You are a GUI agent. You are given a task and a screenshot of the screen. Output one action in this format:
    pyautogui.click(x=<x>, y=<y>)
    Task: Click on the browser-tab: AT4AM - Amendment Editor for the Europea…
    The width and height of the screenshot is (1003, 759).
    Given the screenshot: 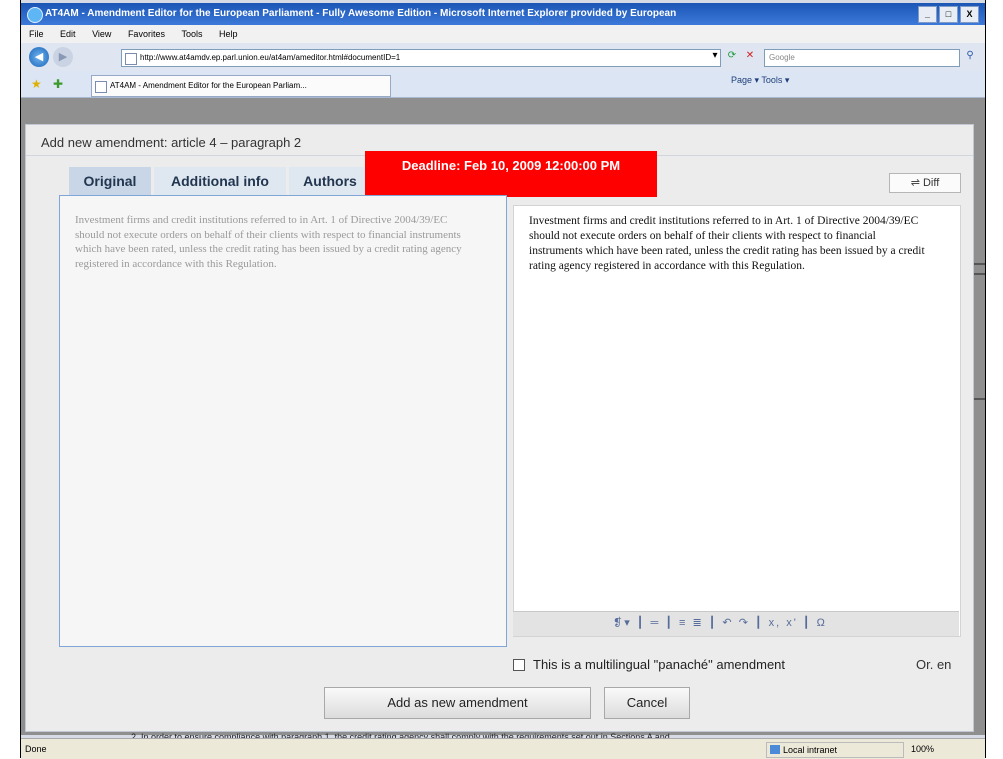 What is the action you would take?
    pyautogui.click(x=241, y=86)
    